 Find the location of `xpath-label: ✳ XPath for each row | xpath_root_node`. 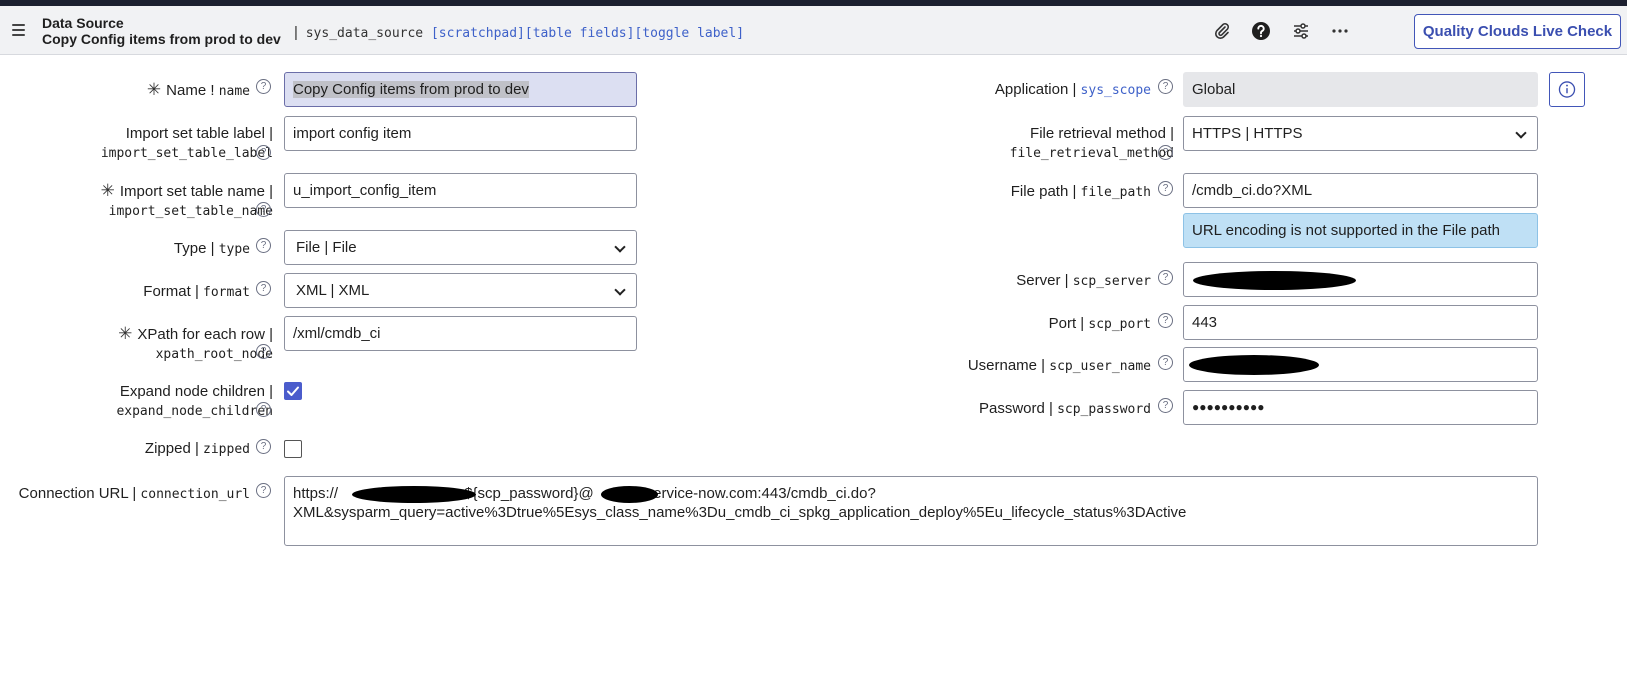

xpath-label: ✳ XPath for each row | xpath_root_node is located at coordinates (195, 343).